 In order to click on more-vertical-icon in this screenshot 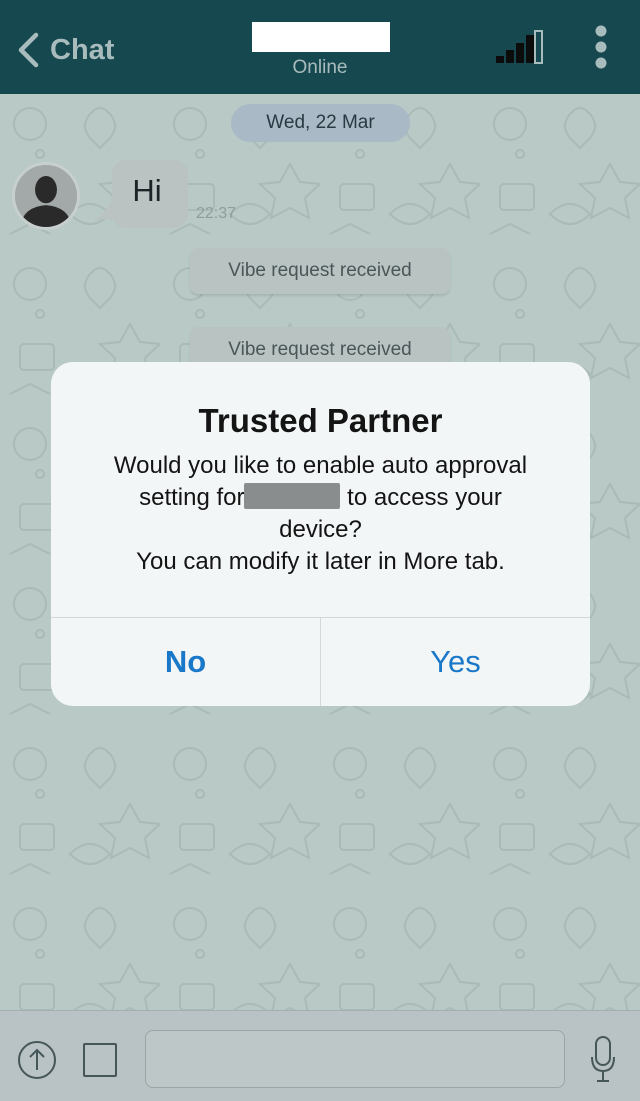, I will do `click(601, 47)`.